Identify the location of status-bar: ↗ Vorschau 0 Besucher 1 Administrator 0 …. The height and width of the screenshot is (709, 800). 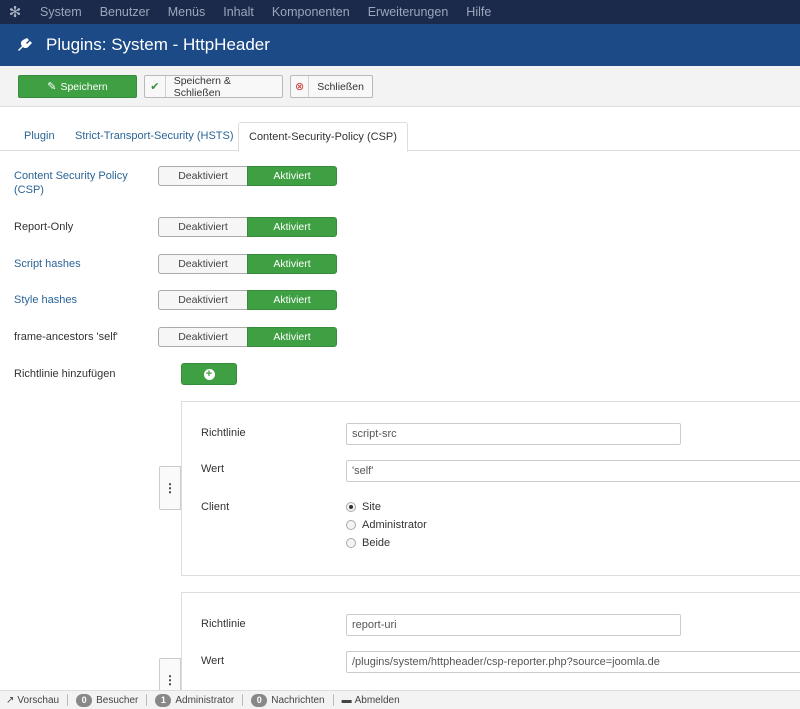
(400, 699).